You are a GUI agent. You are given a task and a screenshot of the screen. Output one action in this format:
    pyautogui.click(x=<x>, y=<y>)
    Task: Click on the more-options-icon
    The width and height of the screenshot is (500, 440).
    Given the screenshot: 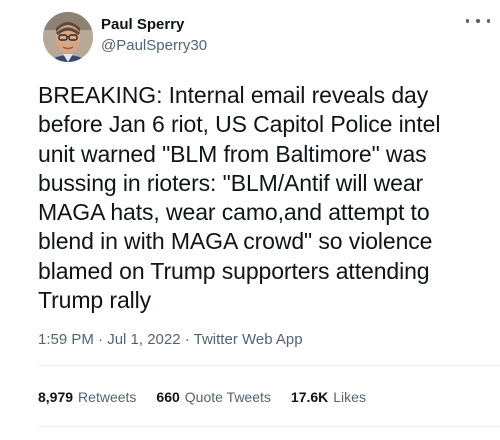 What is the action you would take?
    pyautogui.click(x=478, y=21)
    